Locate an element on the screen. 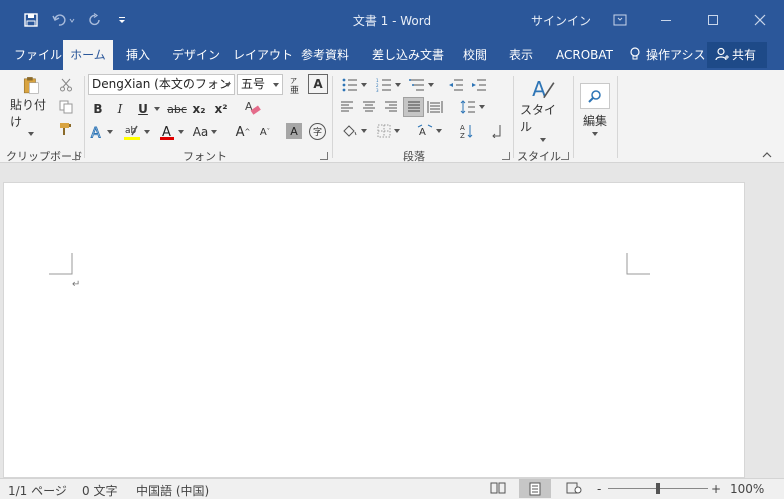 This screenshot has height=499, width=784. enclose-characters-icon: 字 is located at coordinates (317, 131).